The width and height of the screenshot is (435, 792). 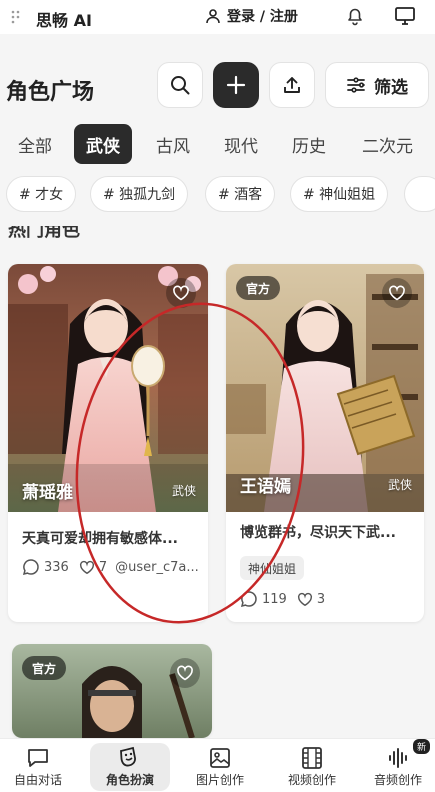 What do you see at coordinates (37, 780) in the screenshot?
I see `nav-label: 自由对话` at bounding box center [37, 780].